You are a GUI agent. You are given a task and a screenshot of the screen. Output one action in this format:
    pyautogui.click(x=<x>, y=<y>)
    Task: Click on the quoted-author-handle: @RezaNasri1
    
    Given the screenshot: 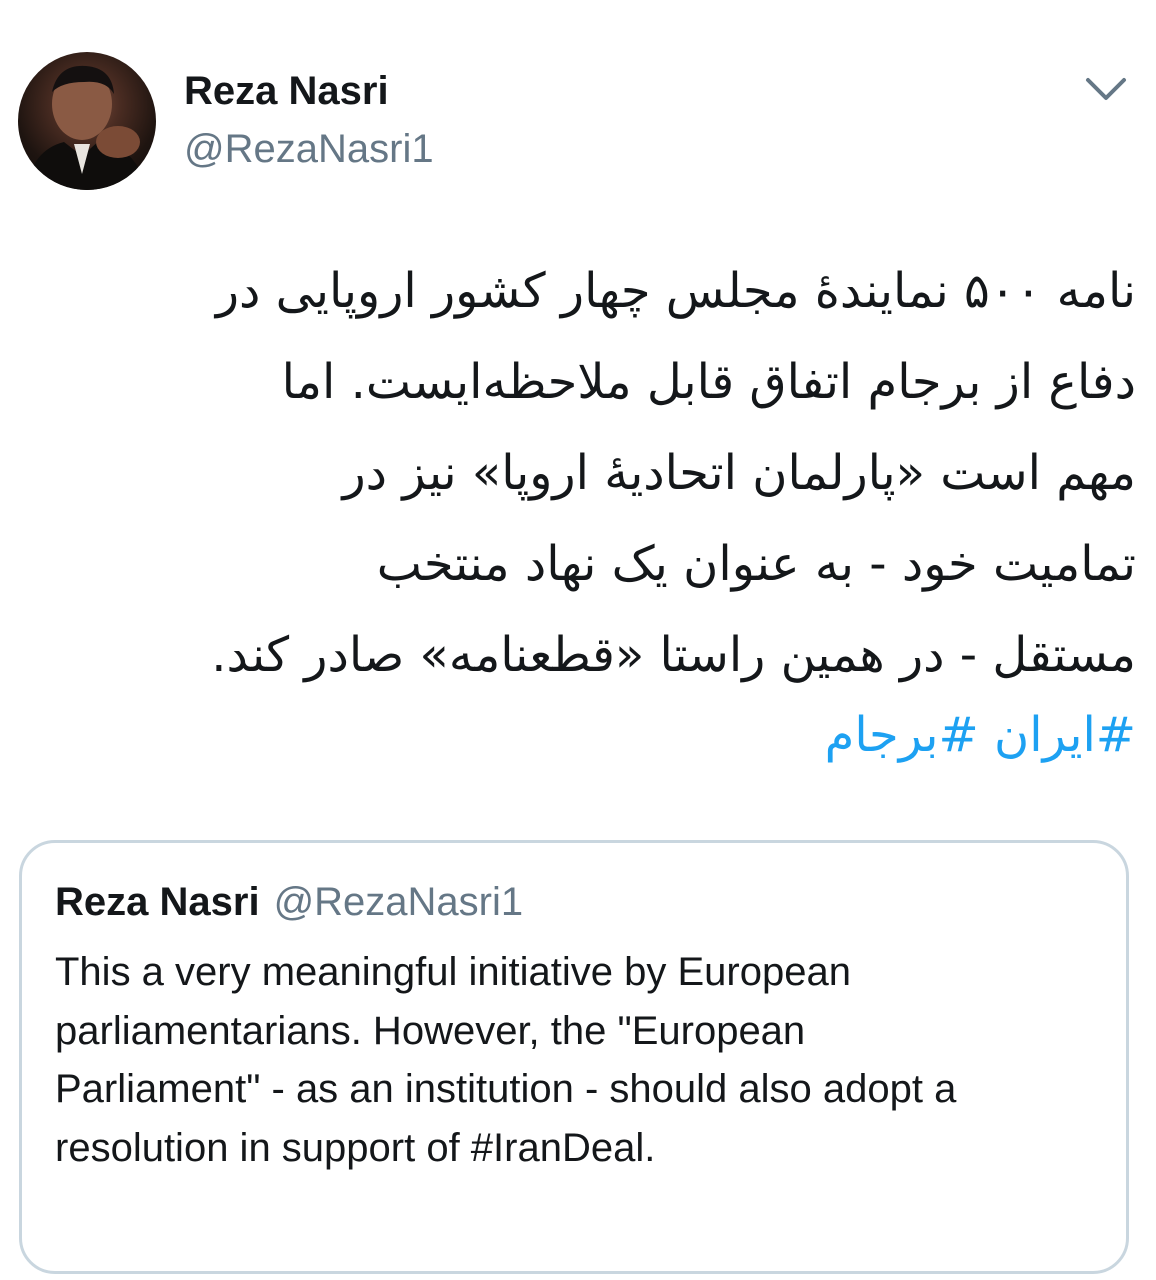 What is the action you would take?
    pyautogui.click(x=398, y=902)
    